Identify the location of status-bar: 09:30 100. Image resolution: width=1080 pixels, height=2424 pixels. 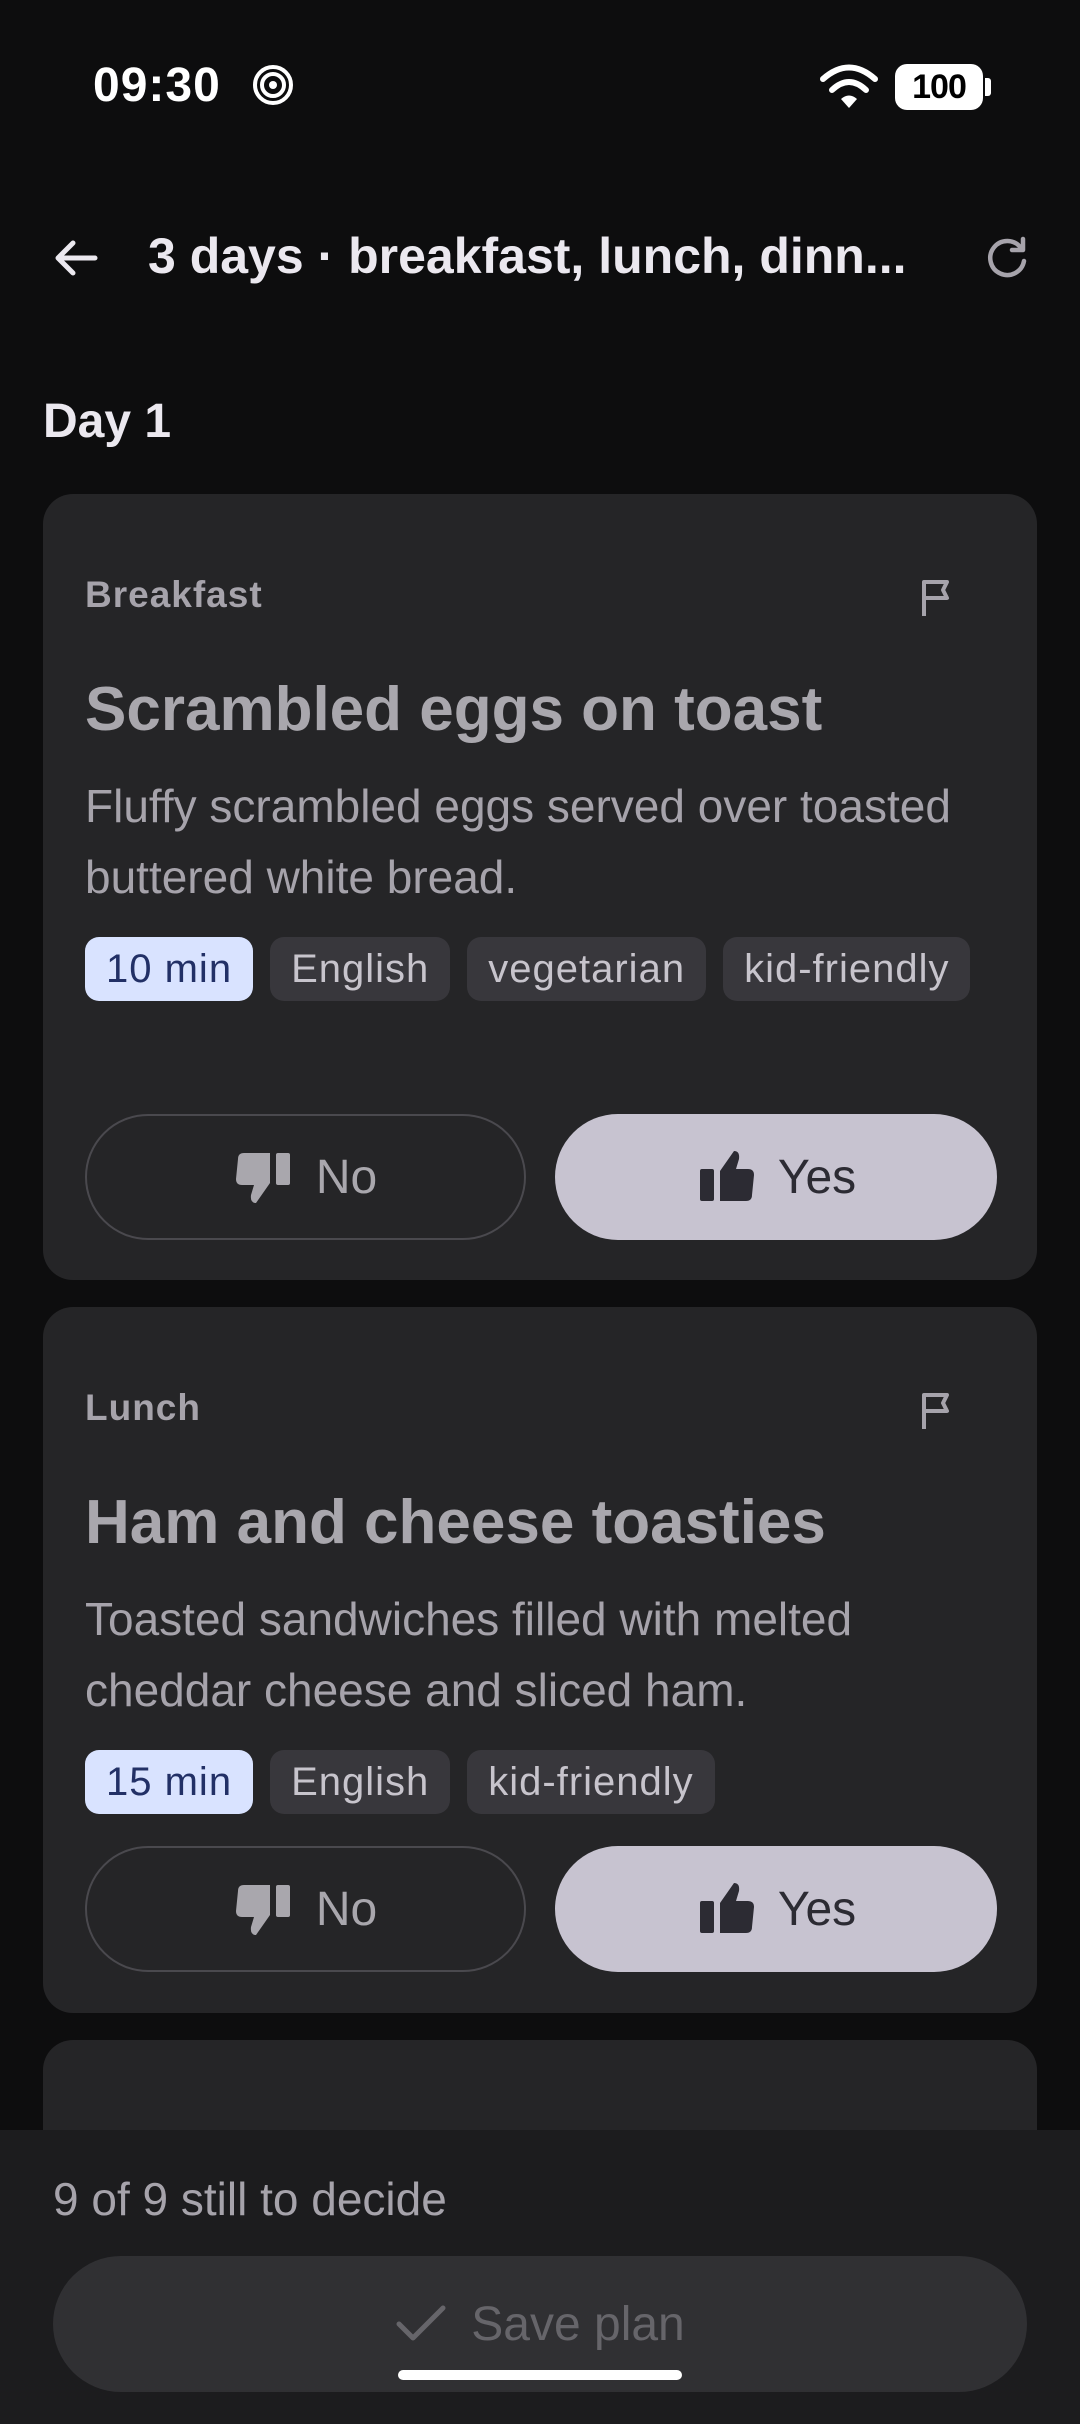
(540, 87).